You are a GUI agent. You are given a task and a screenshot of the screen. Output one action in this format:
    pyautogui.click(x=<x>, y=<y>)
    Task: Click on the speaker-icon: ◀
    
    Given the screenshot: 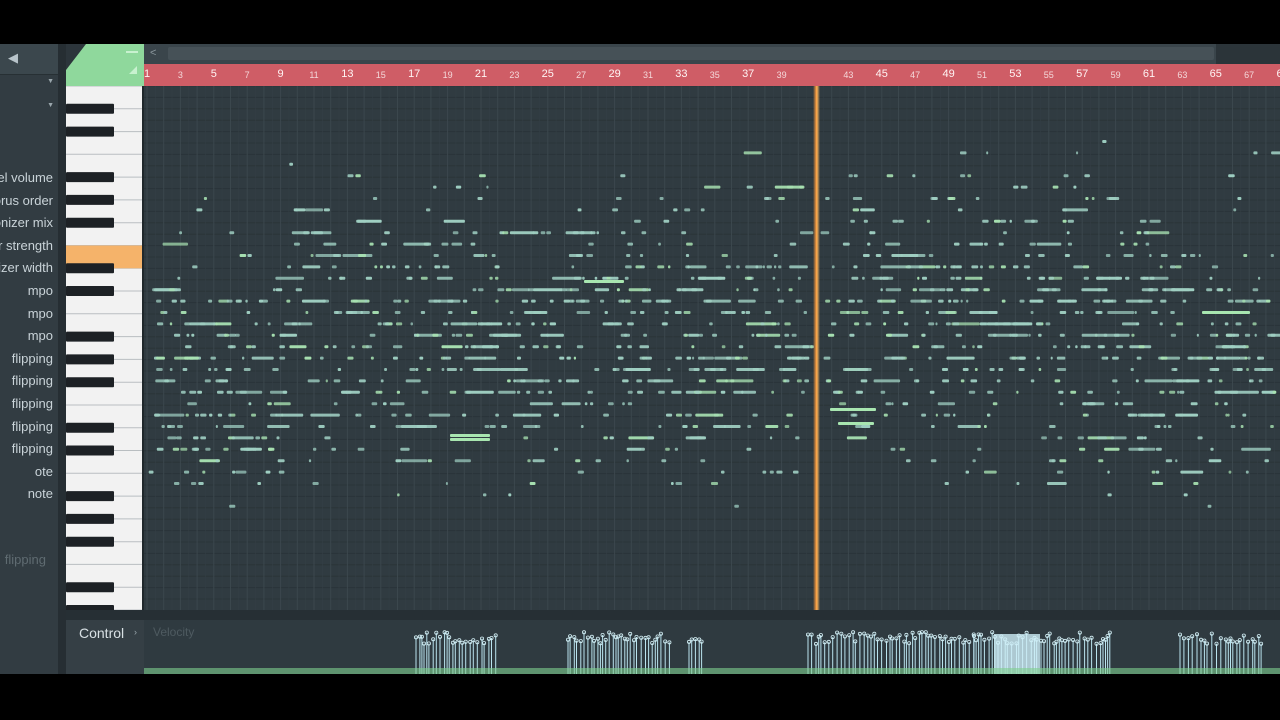 What is the action you would take?
    pyautogui.click(x=13, y=58)
    